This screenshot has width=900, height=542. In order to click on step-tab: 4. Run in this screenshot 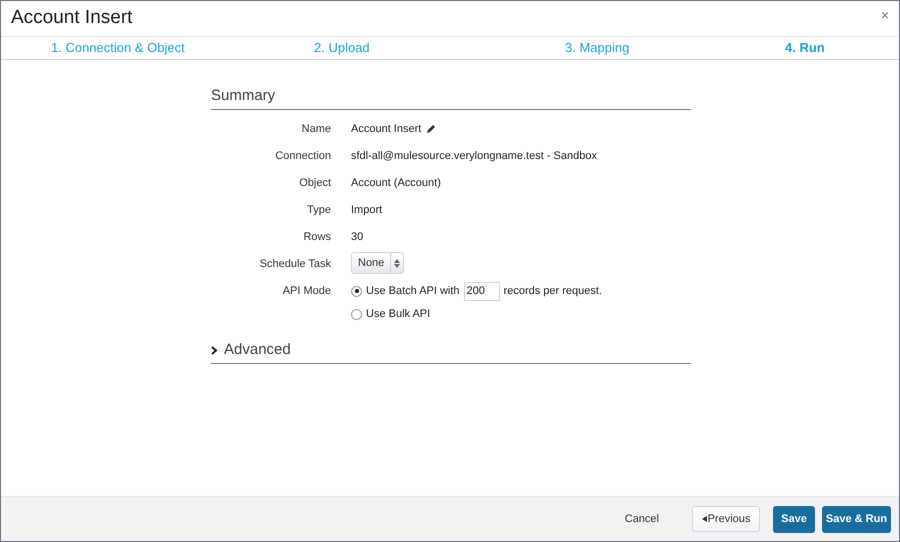, I will do `click(805, 47)`.